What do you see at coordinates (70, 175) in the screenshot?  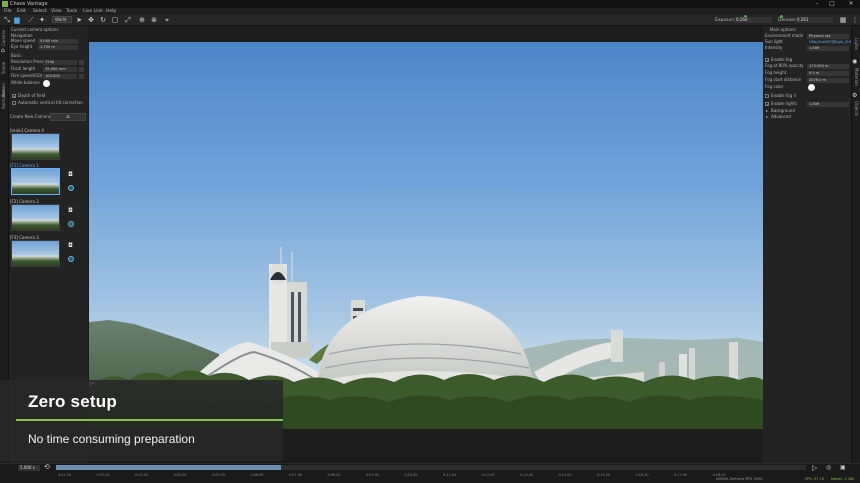 I see `camera-1-render-icon: ◘` at bounding box center [70, 175].